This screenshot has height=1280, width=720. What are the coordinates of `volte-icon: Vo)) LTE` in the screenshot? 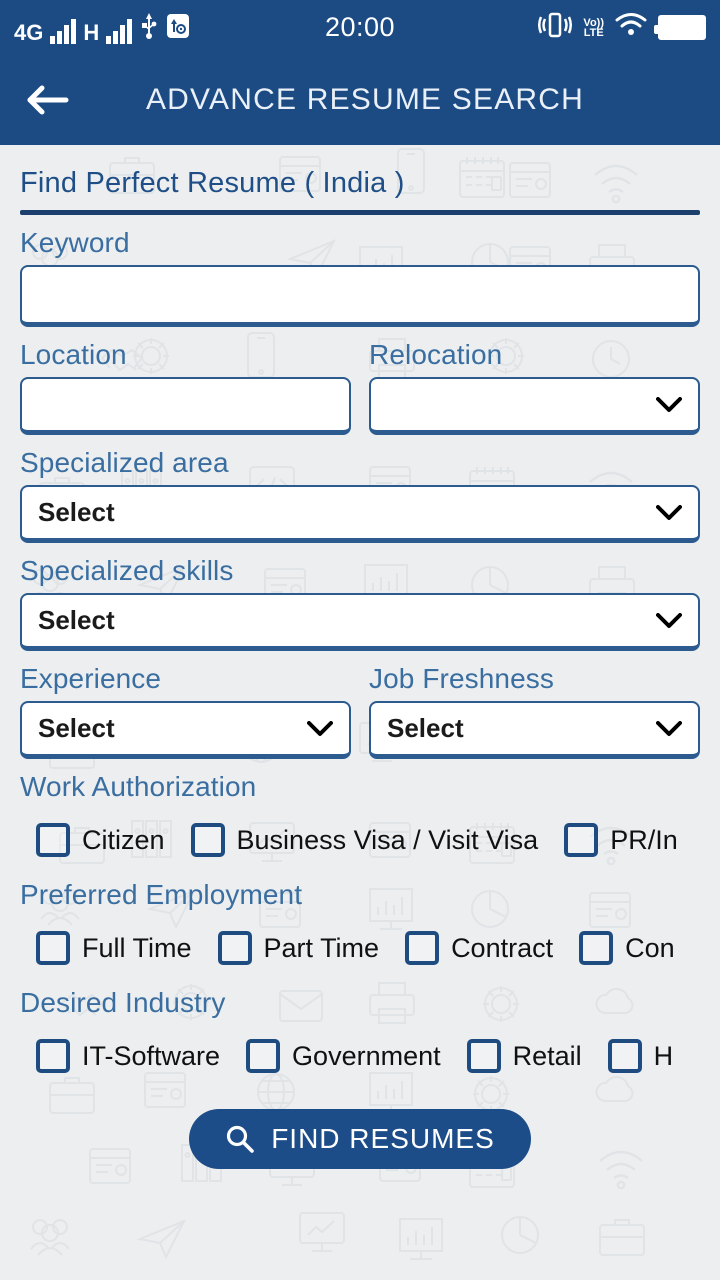 It's located at (593, 27).